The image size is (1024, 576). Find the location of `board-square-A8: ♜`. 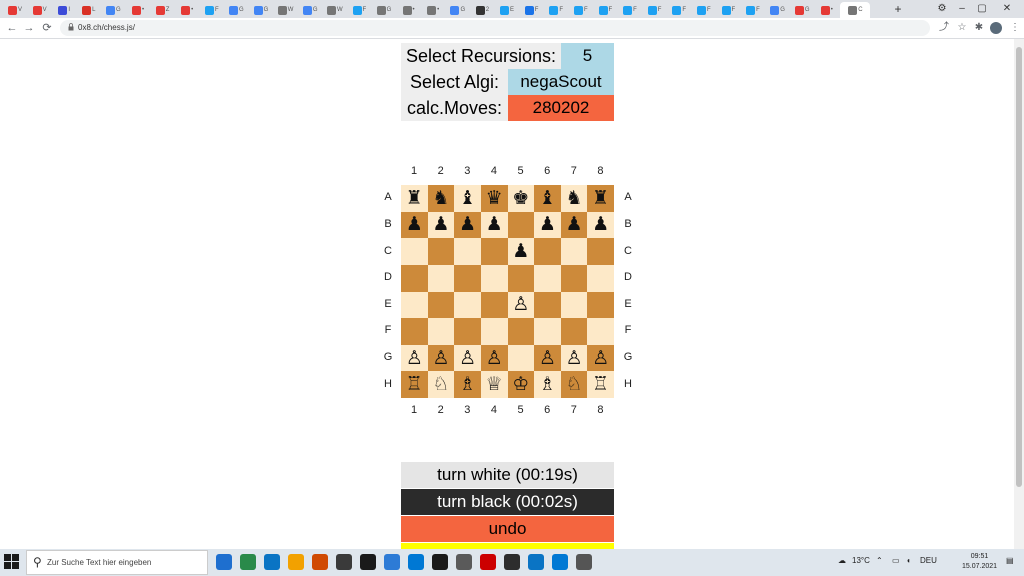

board-square-A8: ♜ is located at coordinates (600, 198).